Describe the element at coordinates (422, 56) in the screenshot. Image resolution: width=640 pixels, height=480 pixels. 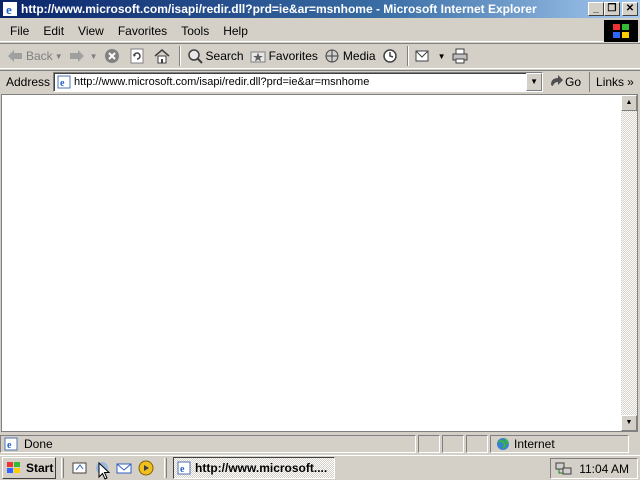
I see `mail-icon` at that location.